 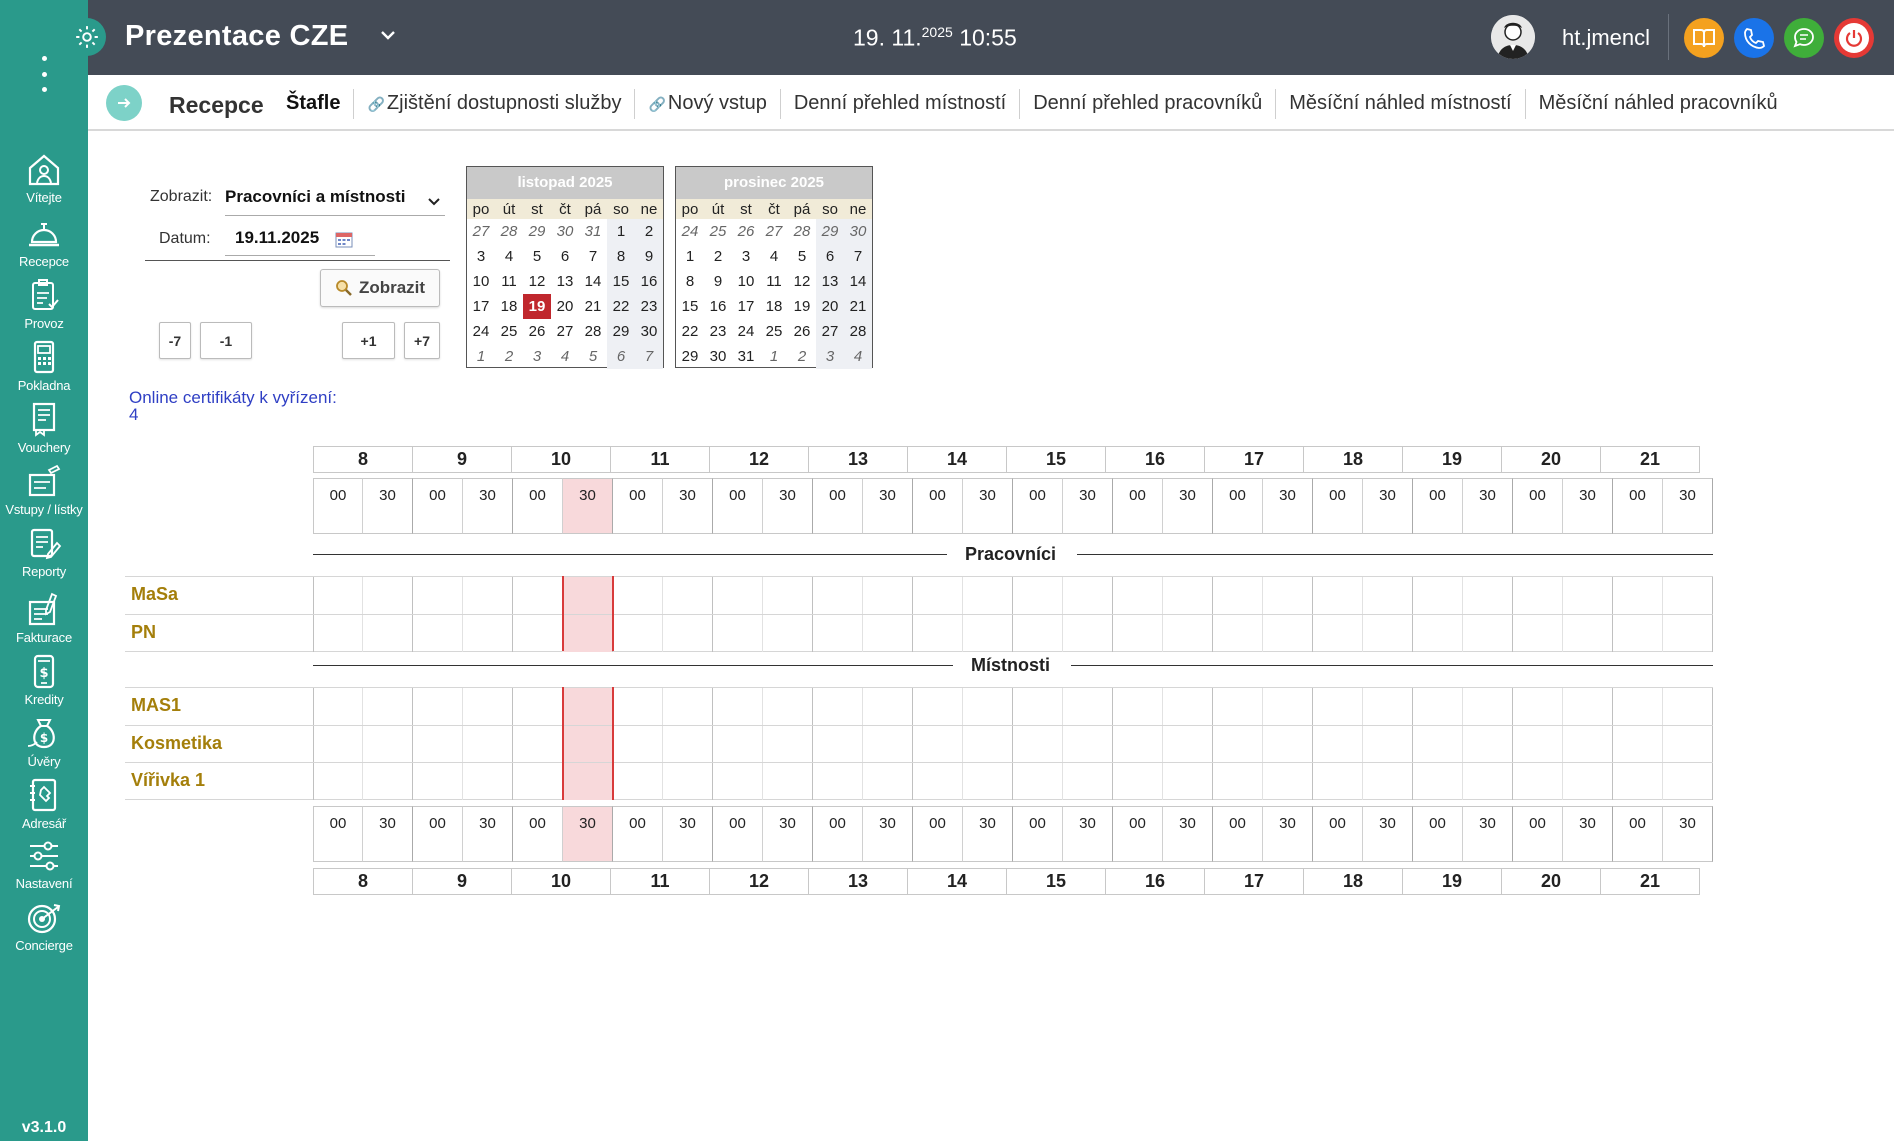 I want to click on resource-name: Vířivka 1, so click(x=168, y=780).